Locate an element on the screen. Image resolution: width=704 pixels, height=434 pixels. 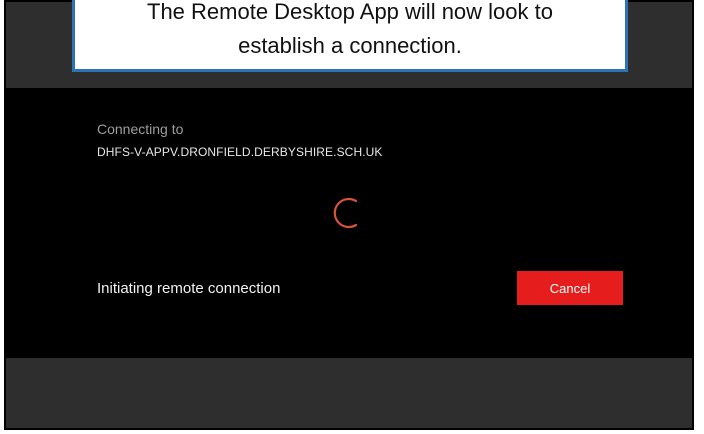
loading-spinner-icon is located at coordinates (345, 213).